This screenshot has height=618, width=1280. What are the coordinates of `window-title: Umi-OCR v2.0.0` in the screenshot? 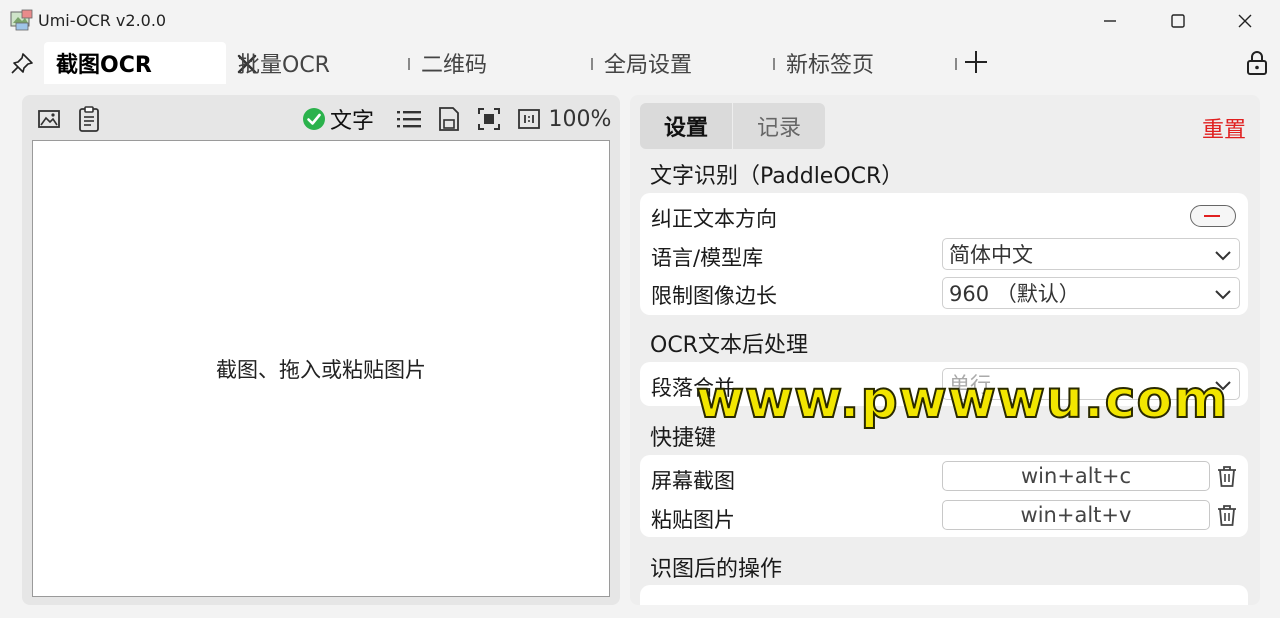 It's located at (102, 20).